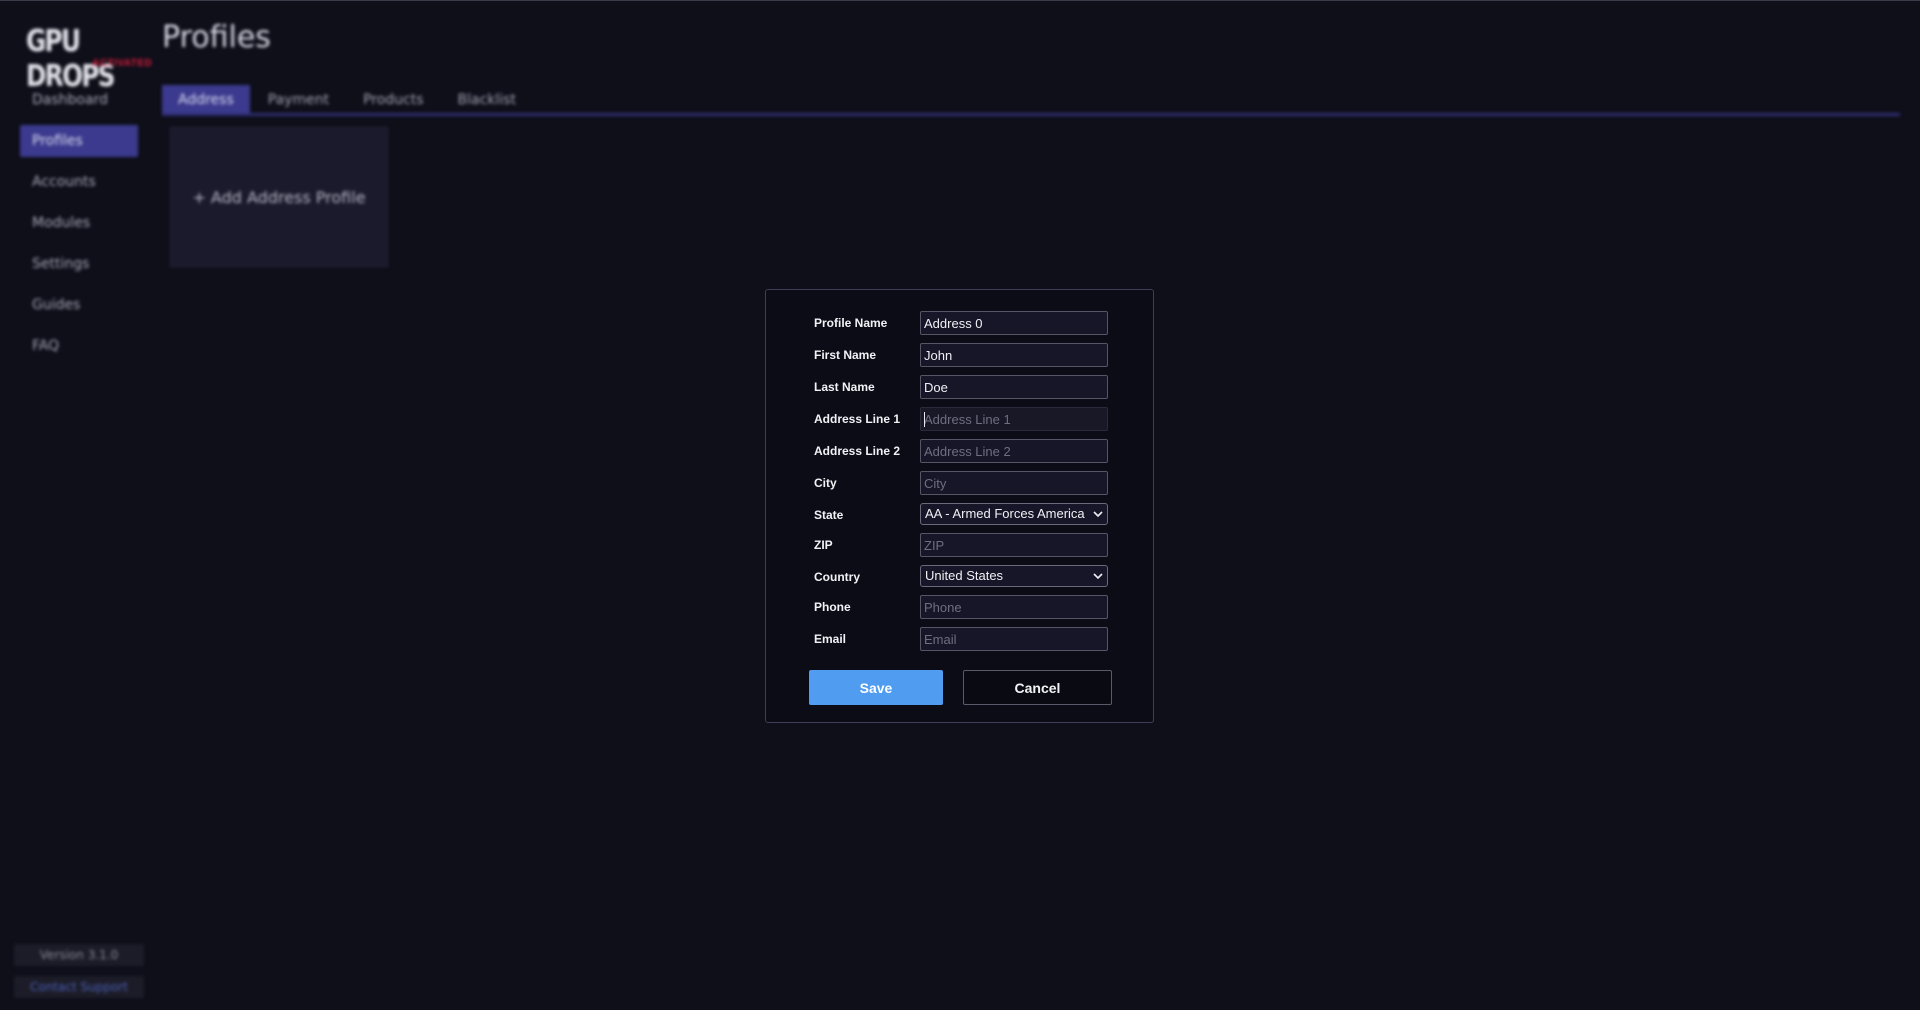 This screenshot has width=1920, height=1010. Describe the element at coordinates (1005, 513) in the screenshot. I see `state-selected-value: AA - Armed Forces America` at that location.